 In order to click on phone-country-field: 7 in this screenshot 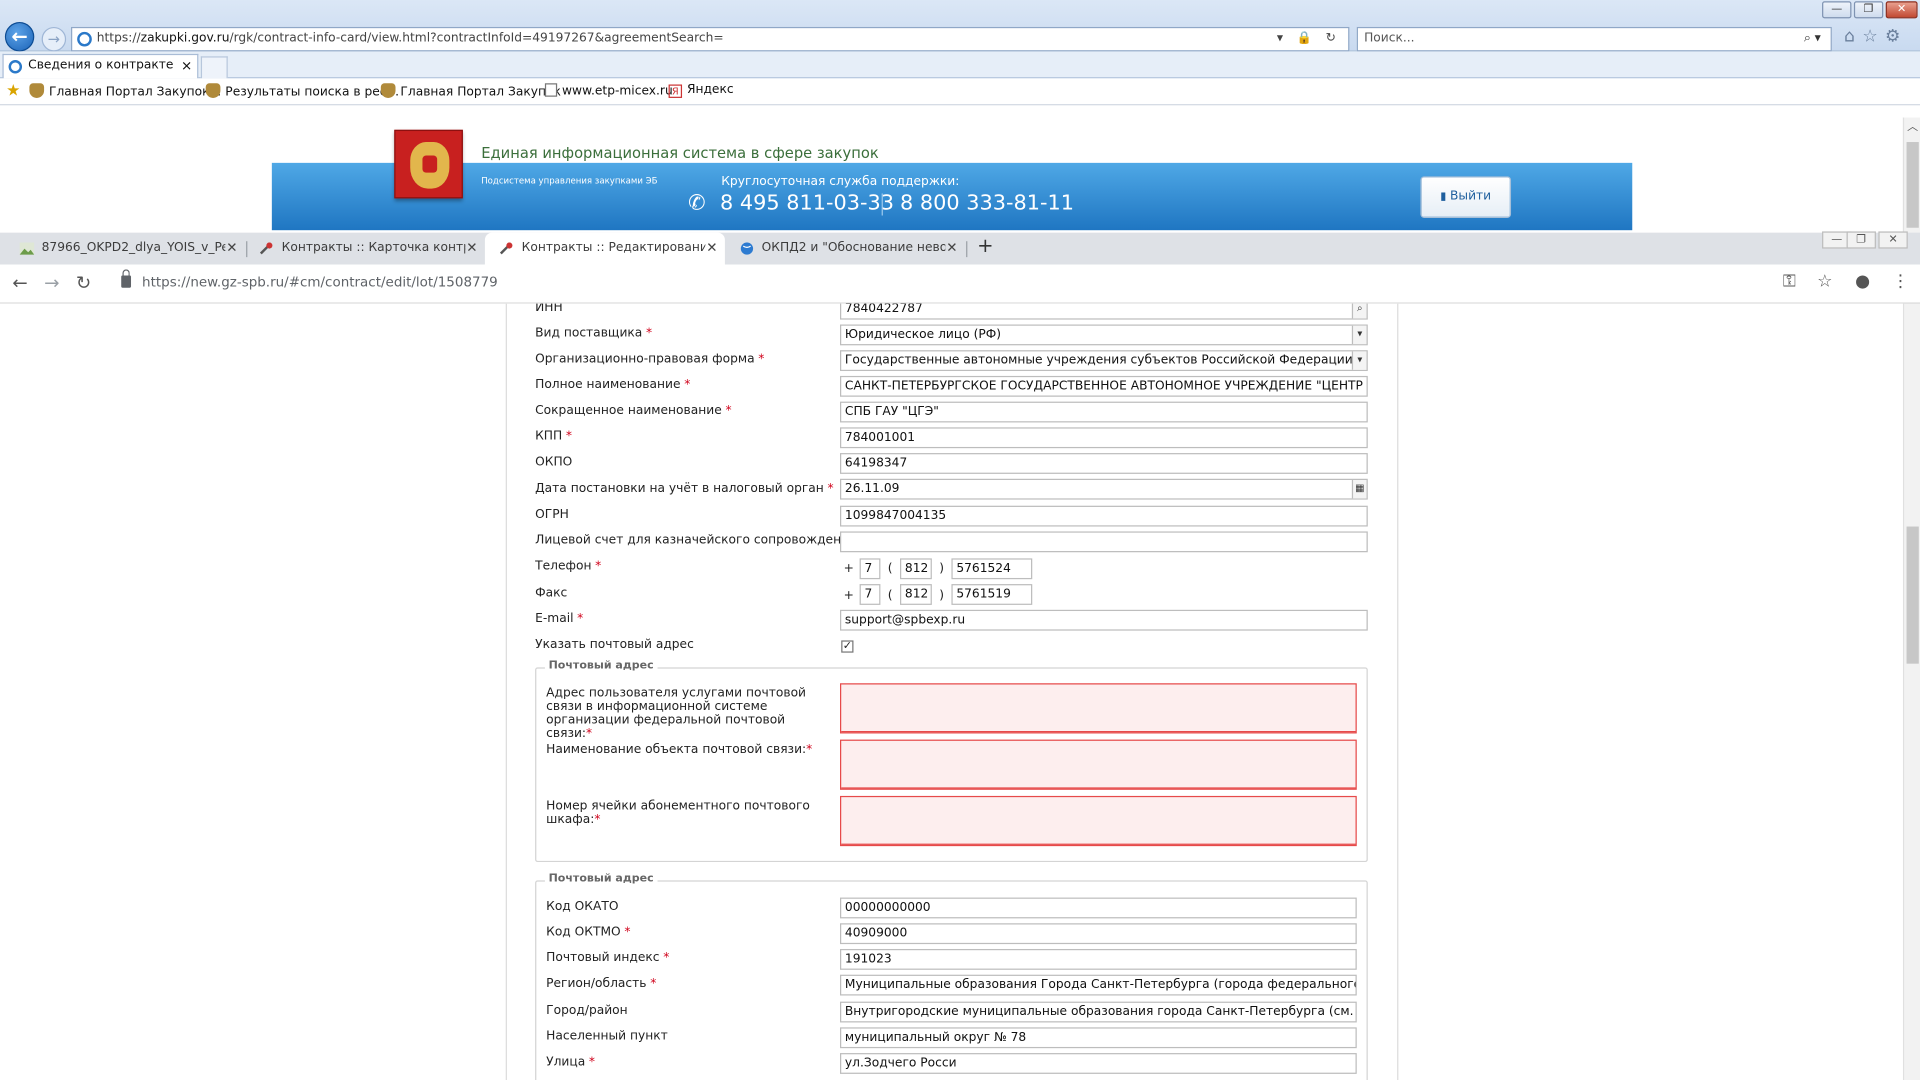, I will do `click(870, 569)`.